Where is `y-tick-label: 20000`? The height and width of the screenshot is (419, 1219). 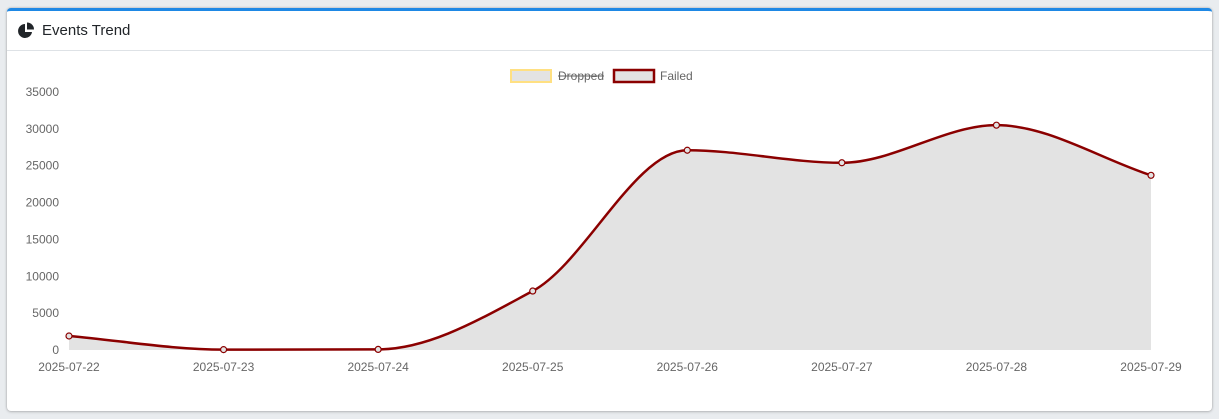 y-tick-label: 20000 is located at coordinates (43, 203).